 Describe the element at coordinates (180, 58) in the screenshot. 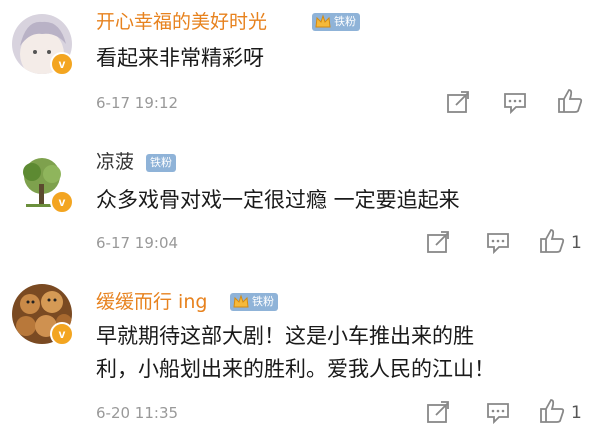

I see `comment-text-line: 看起来非常精彩呀` at that location.